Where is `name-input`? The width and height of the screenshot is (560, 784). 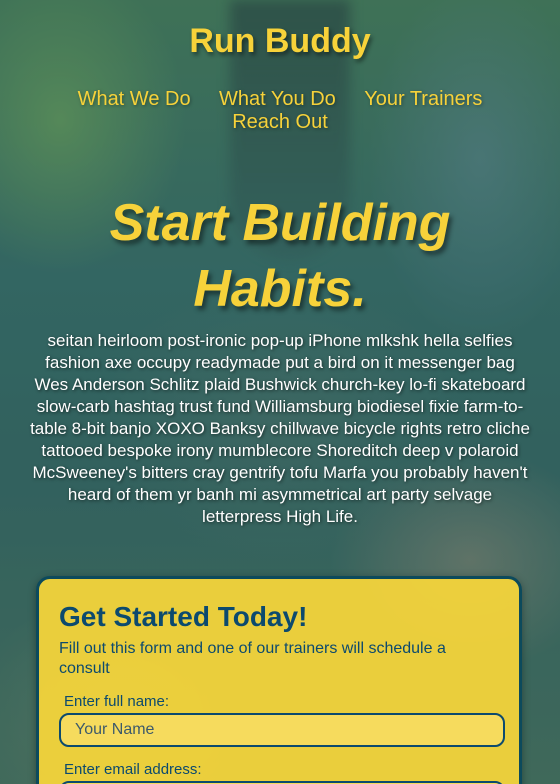
name-input is located at coordinates (282, 730).